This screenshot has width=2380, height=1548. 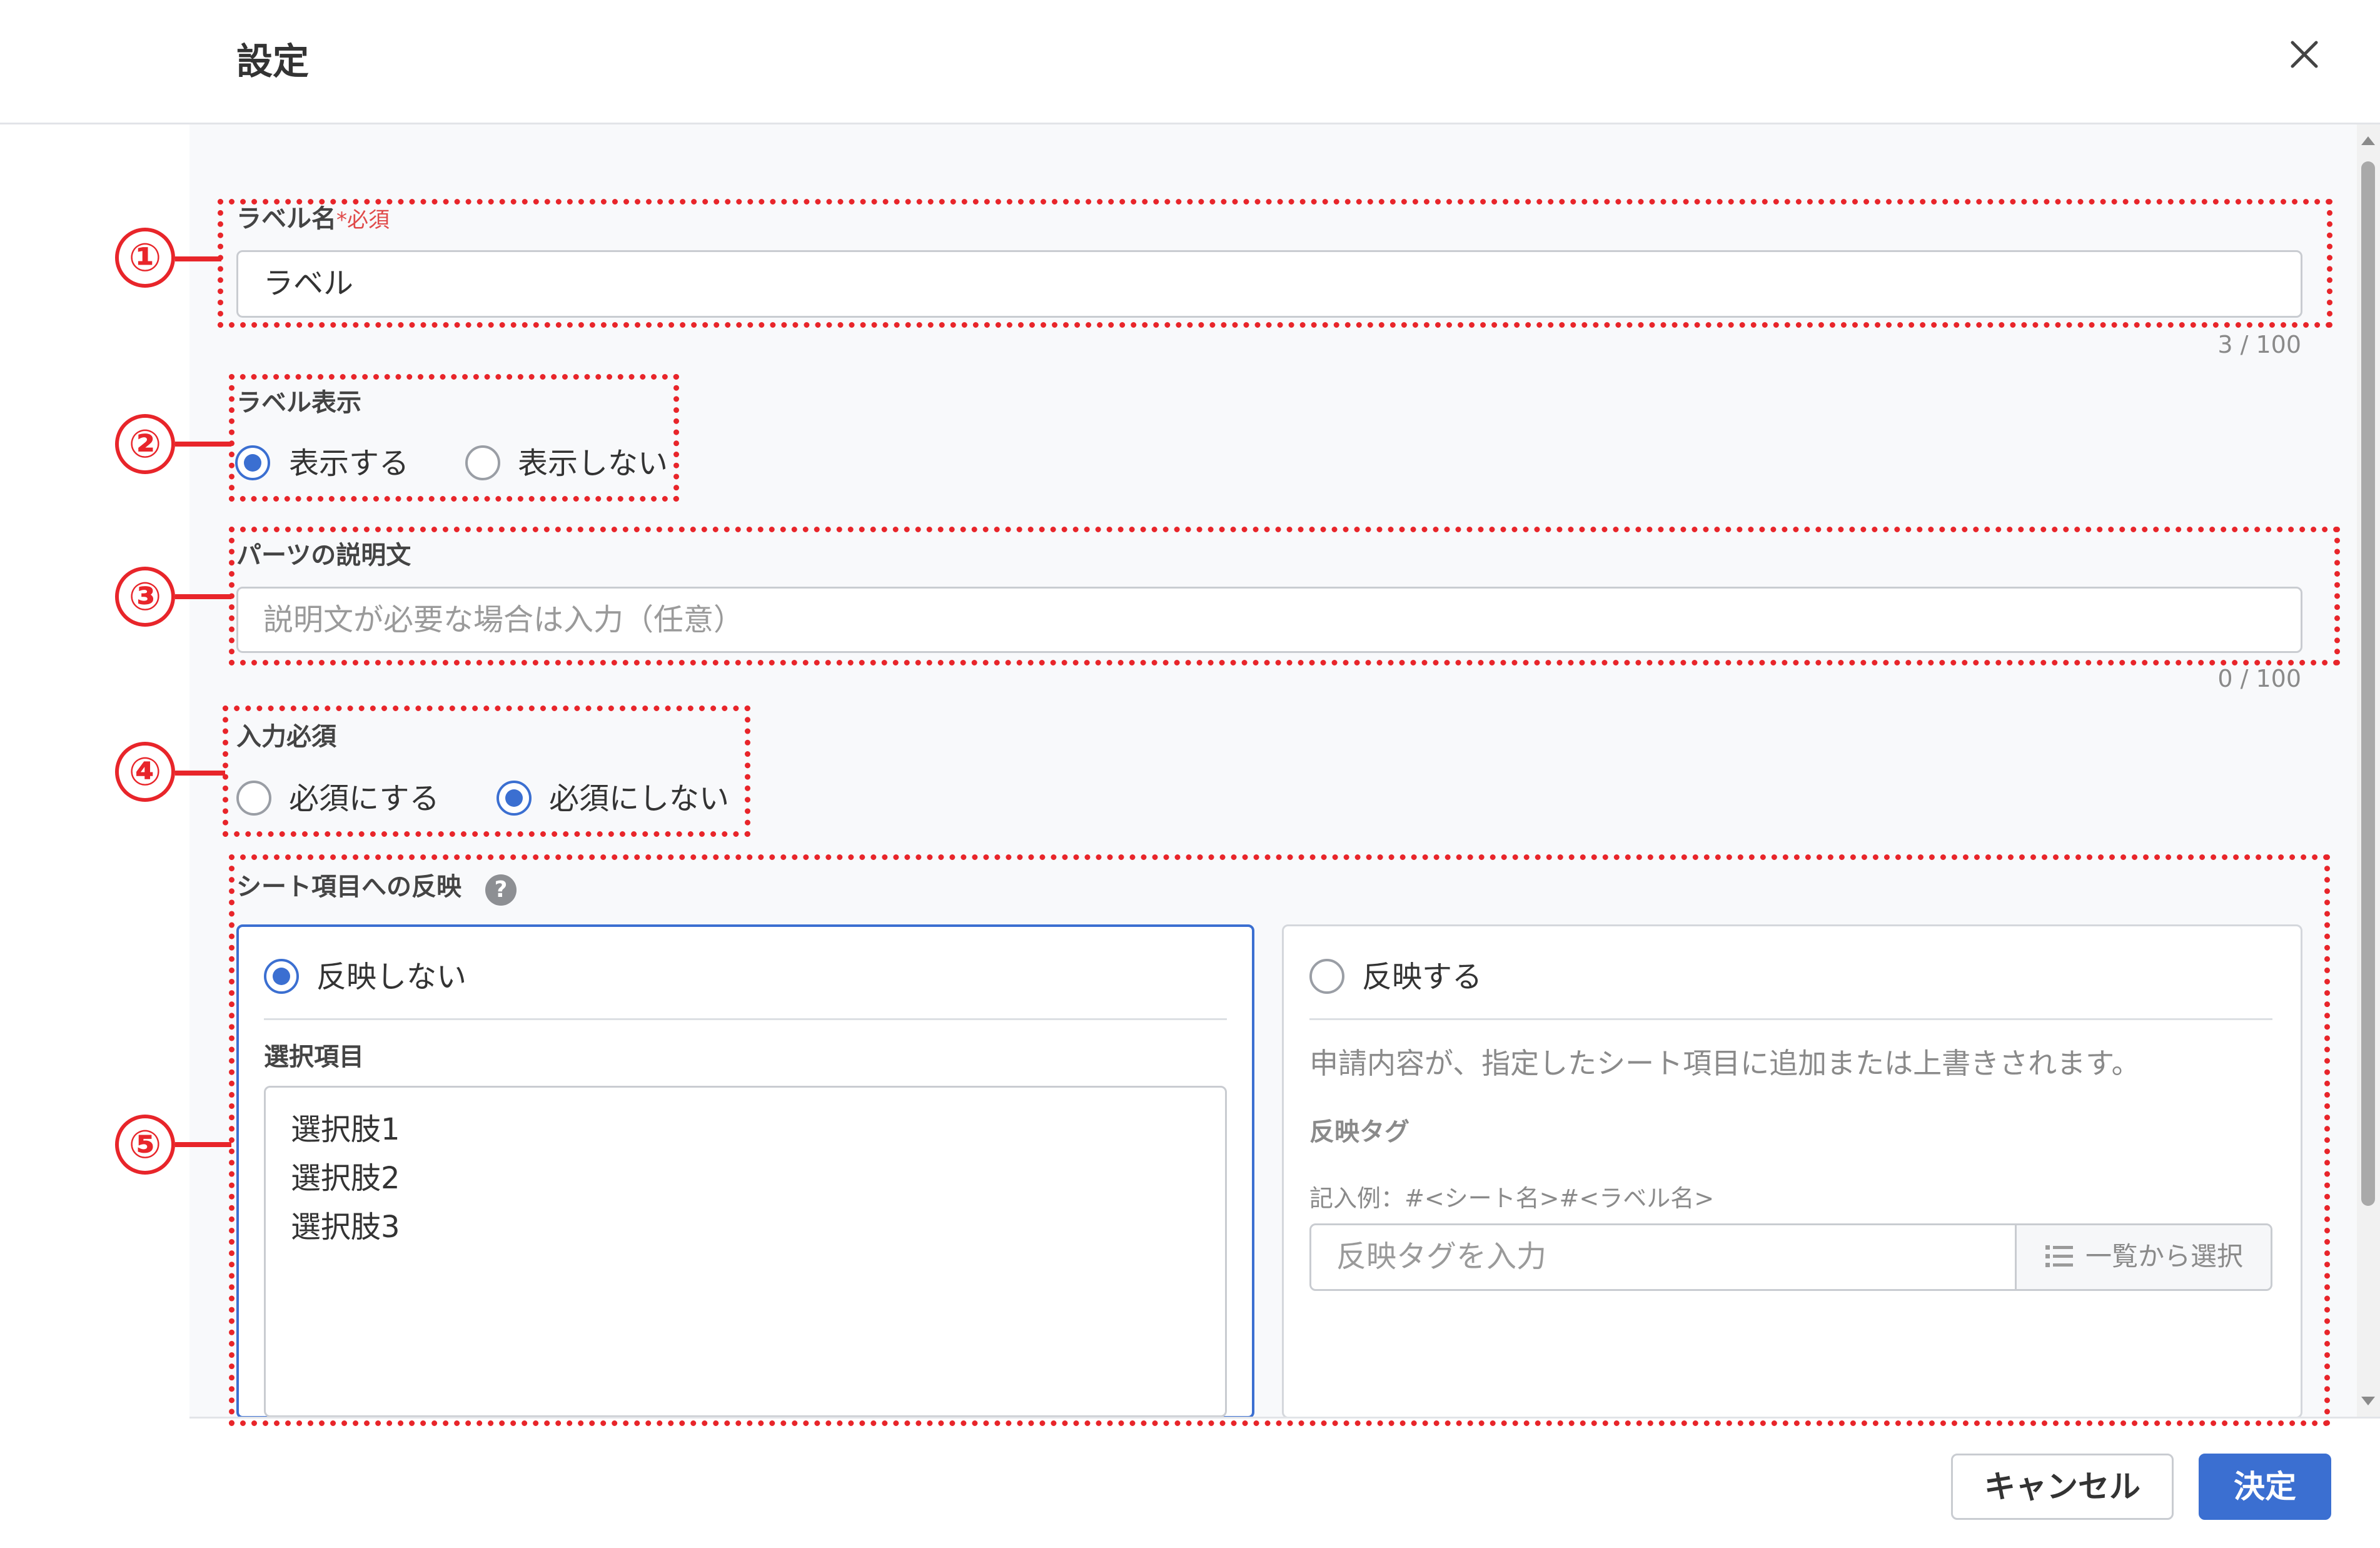 I want to click on annotation-marker-2: ②, so click(x=145, y=444).